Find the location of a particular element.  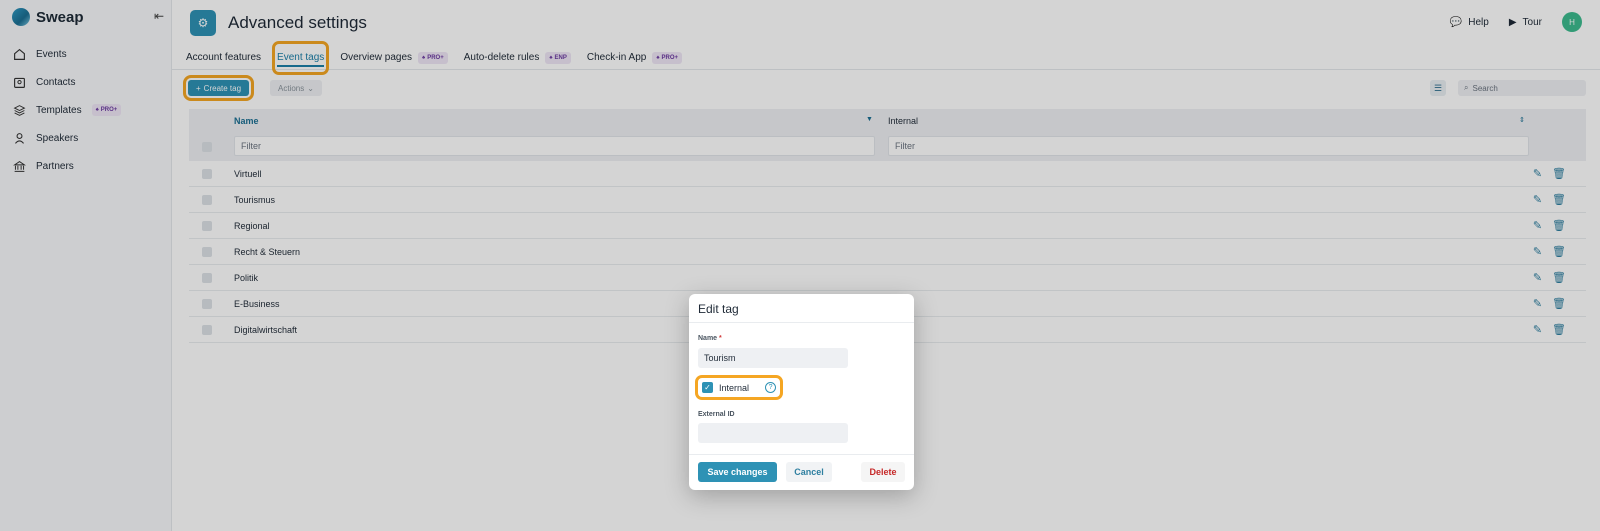

dialog-title: Edit tag is located at coordinates (718, 309).